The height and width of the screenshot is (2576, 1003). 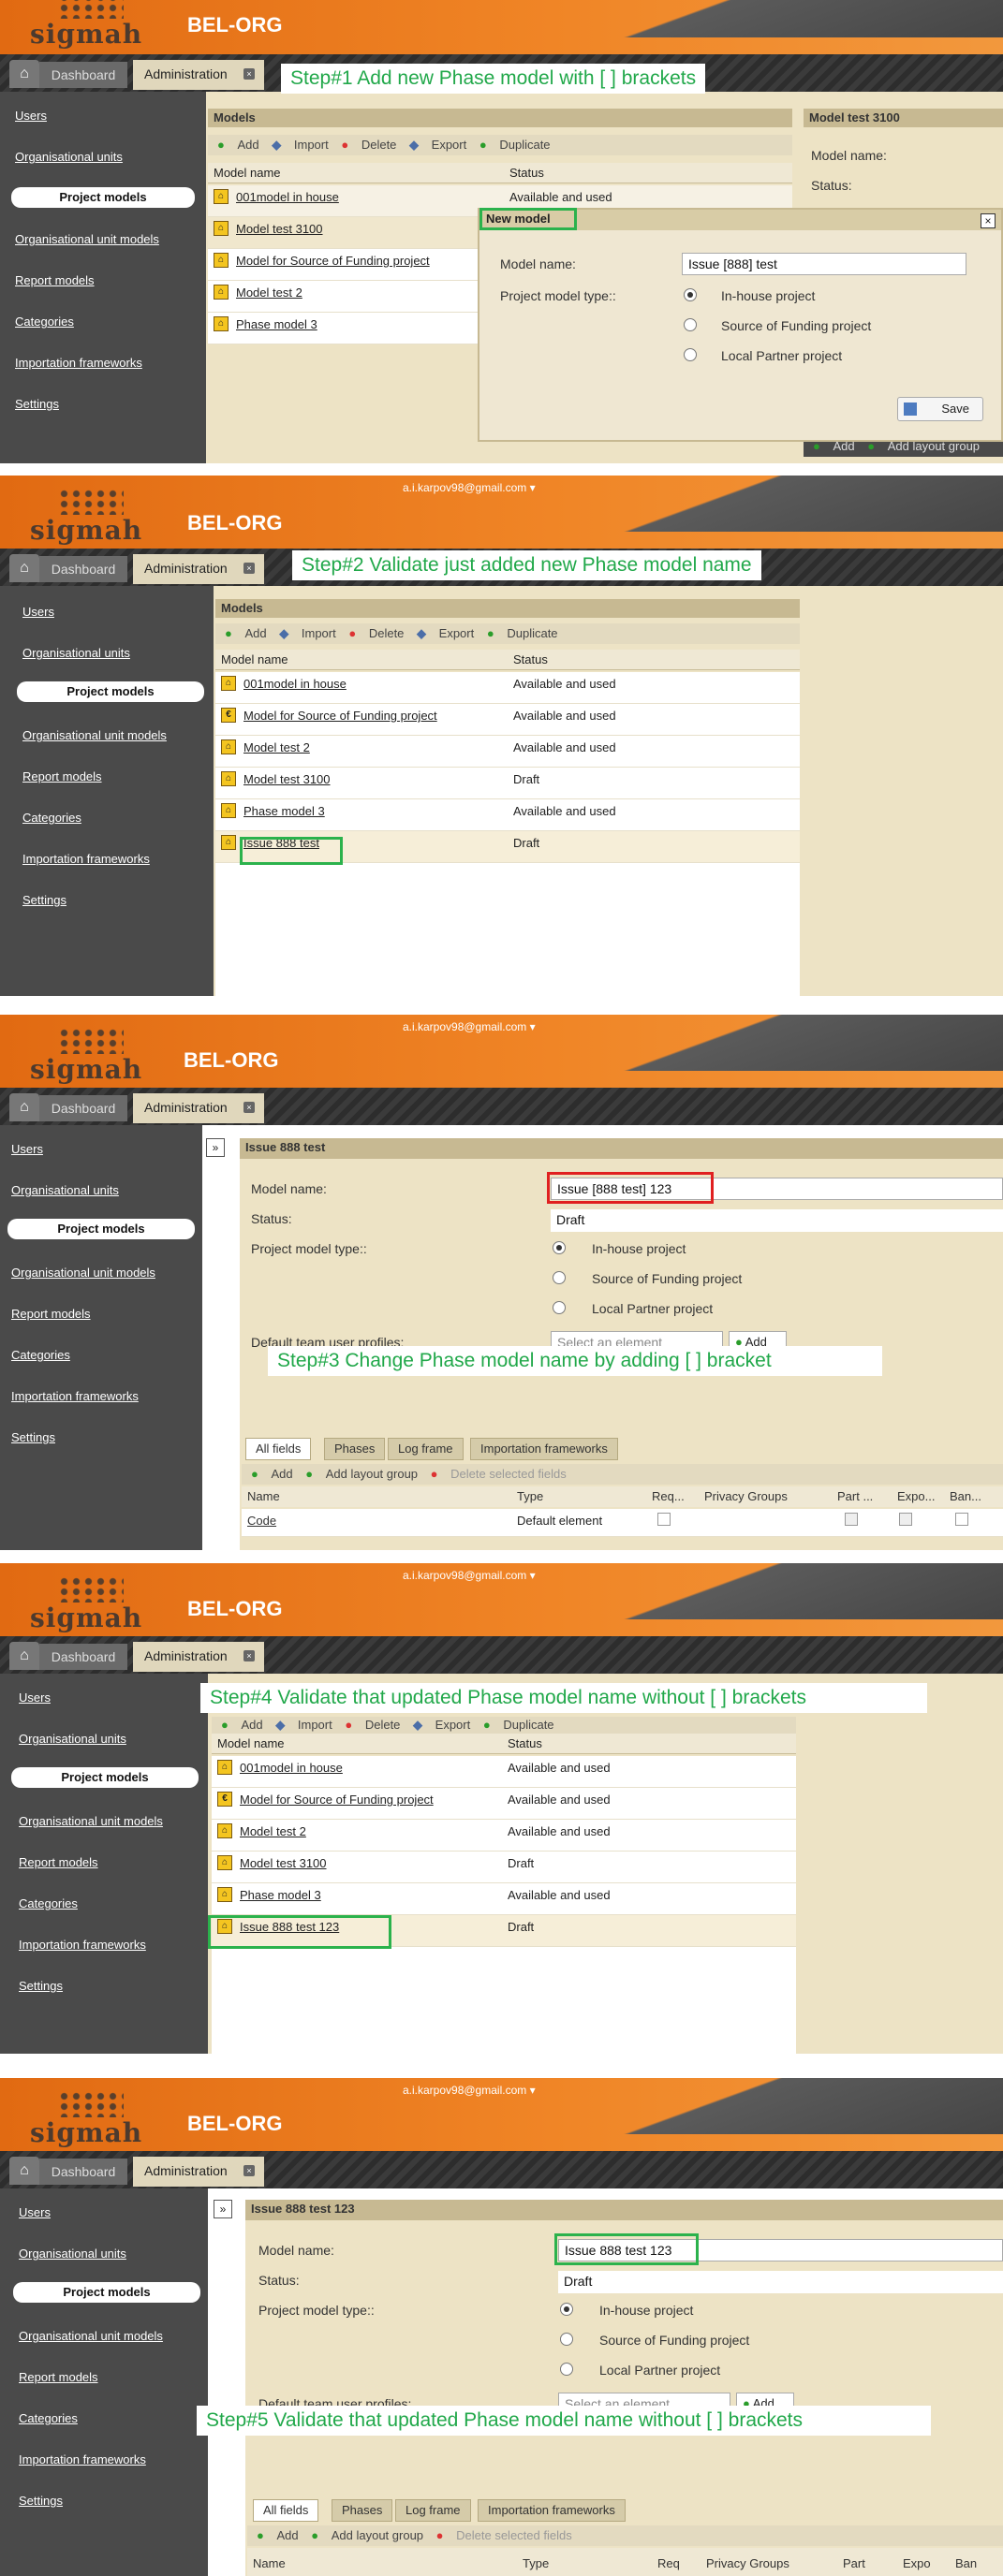 I want to click on table-row: ⌂ Model test 2 Available and used, so click(x=508, y=752).